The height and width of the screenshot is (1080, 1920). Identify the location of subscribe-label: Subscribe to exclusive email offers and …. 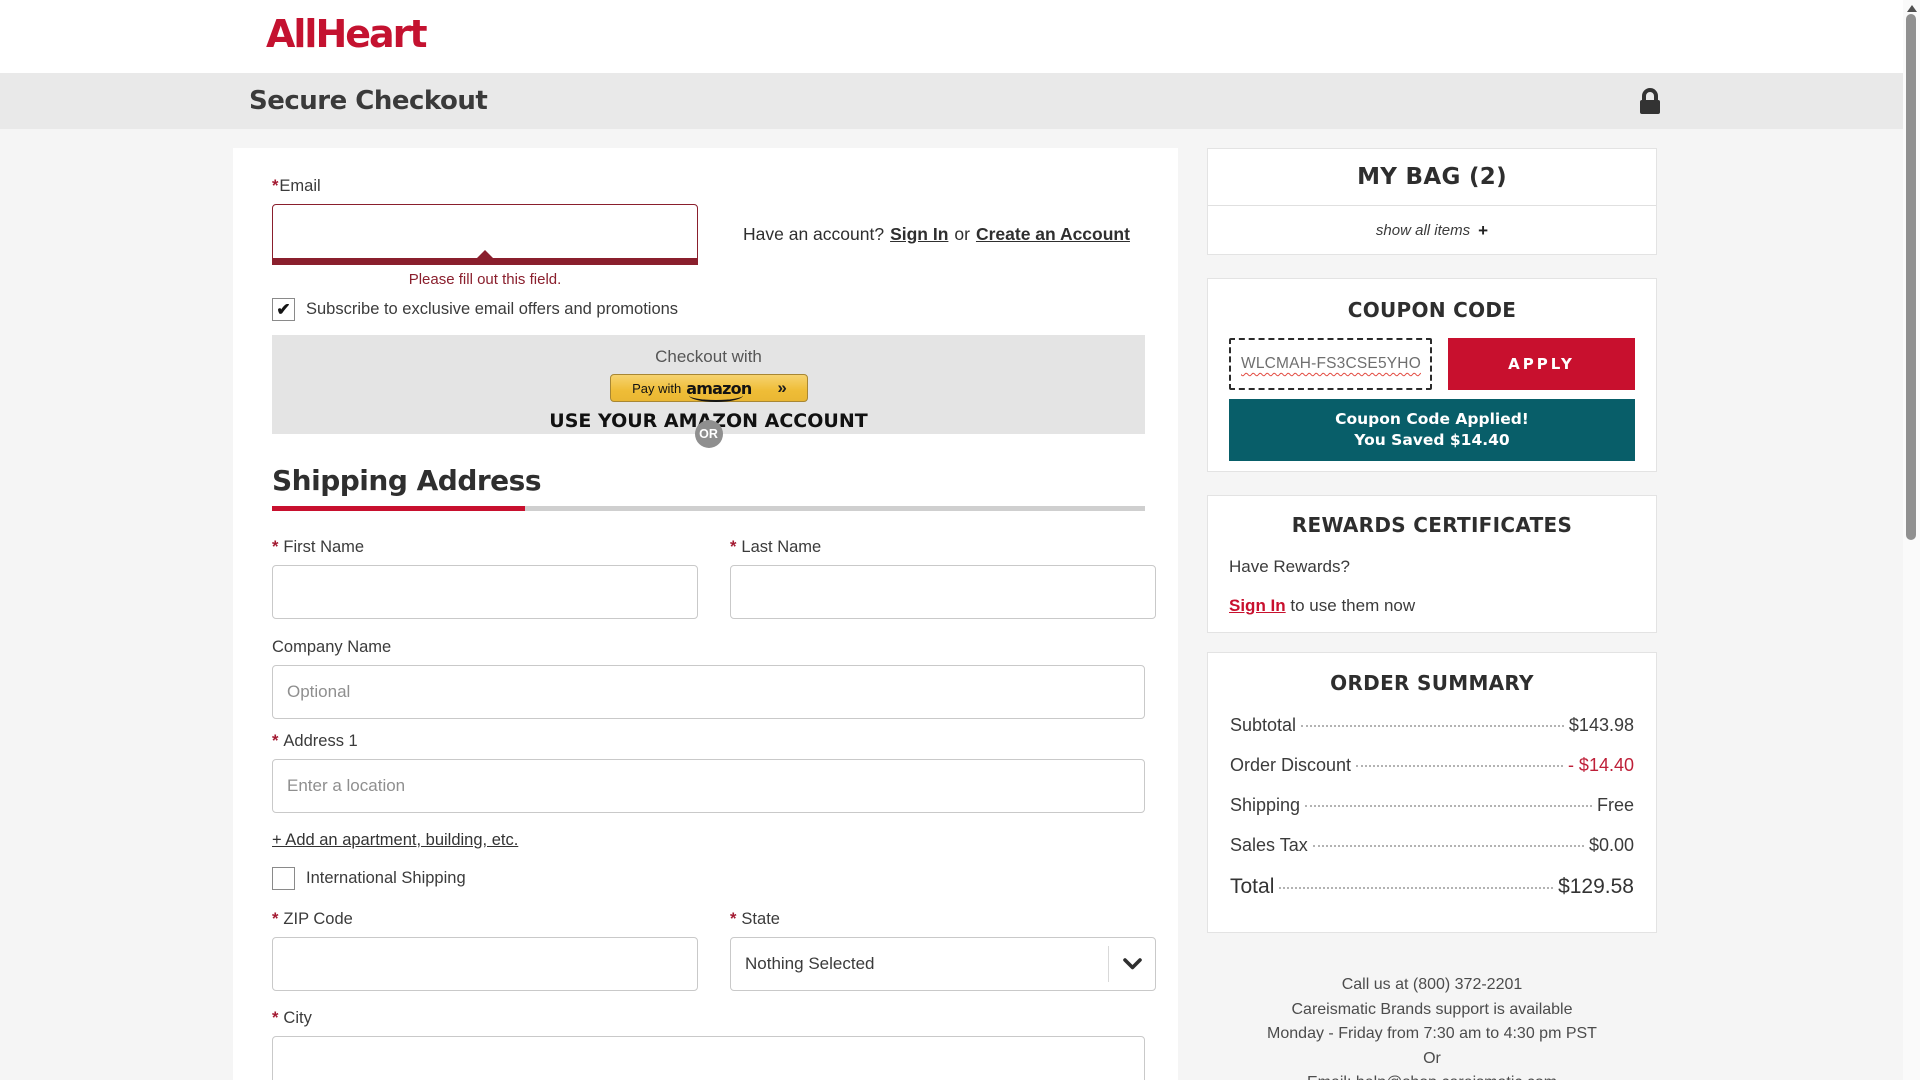
(492, 309).